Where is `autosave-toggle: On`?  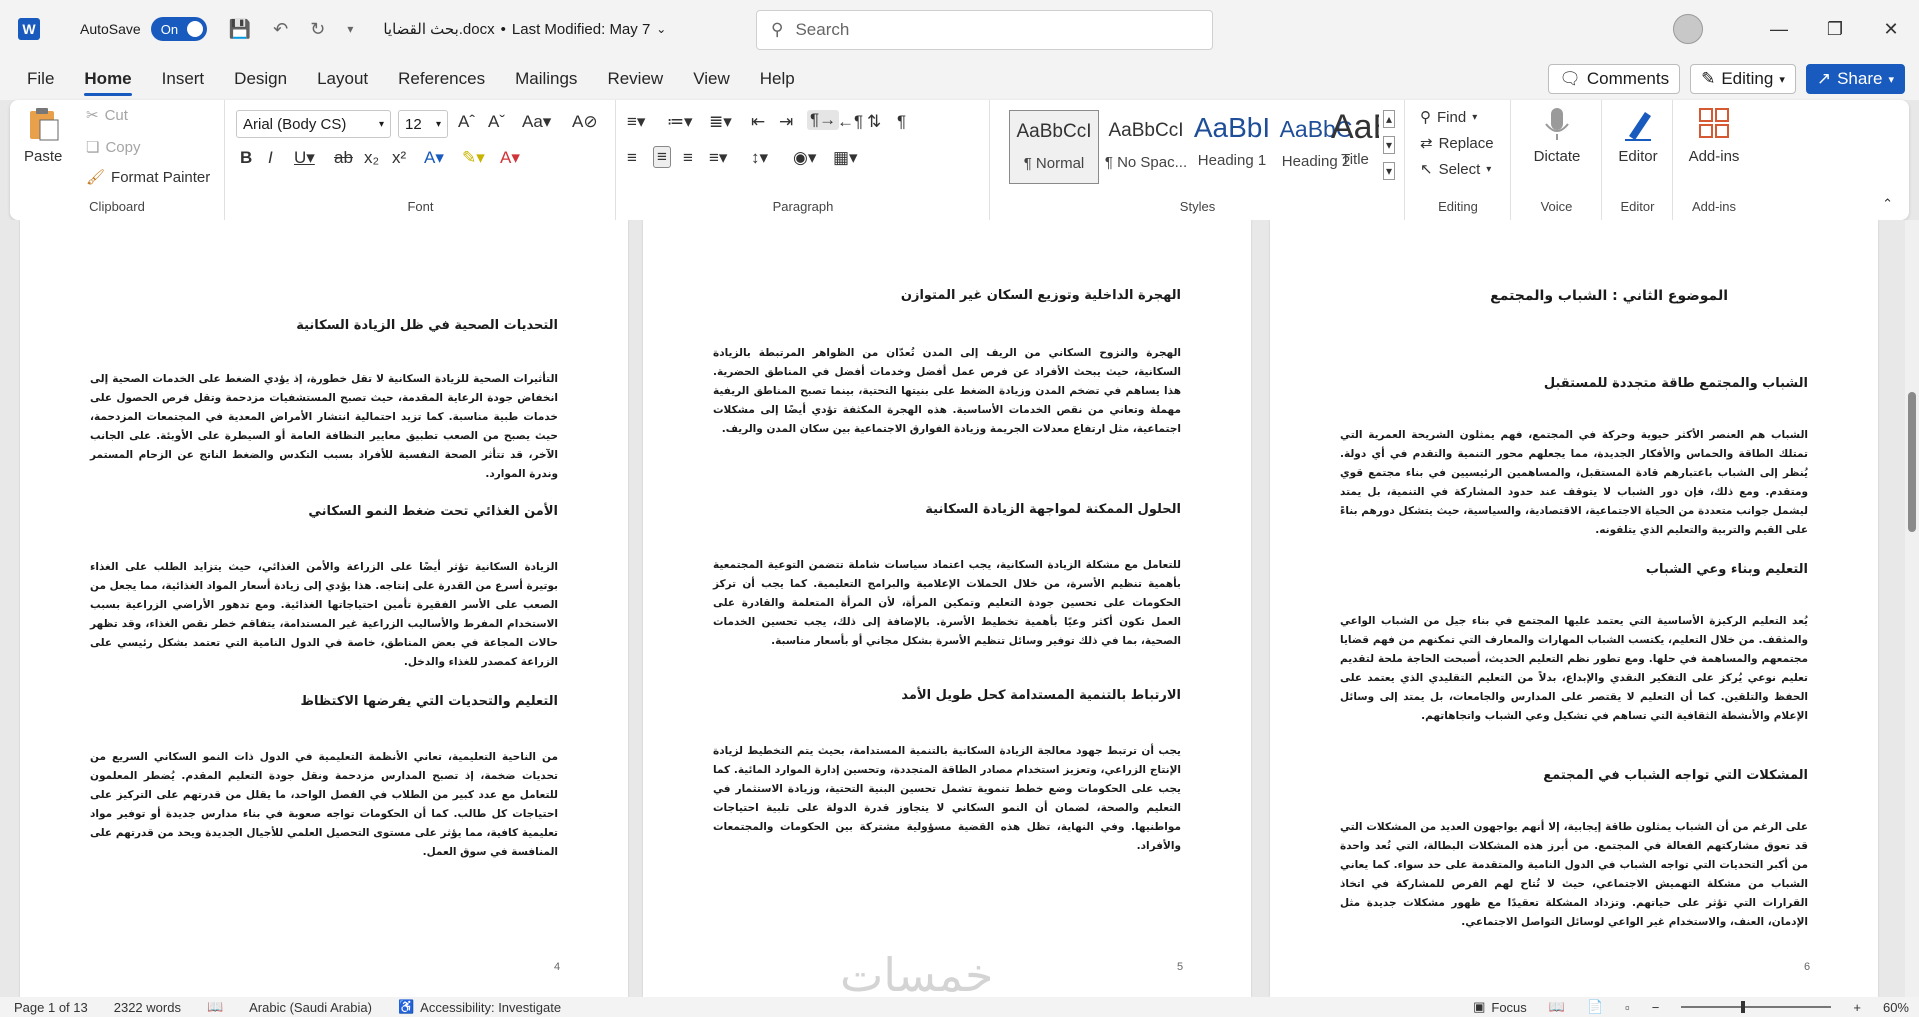 autosave-toggle: On is located at coordinates (178, 29).